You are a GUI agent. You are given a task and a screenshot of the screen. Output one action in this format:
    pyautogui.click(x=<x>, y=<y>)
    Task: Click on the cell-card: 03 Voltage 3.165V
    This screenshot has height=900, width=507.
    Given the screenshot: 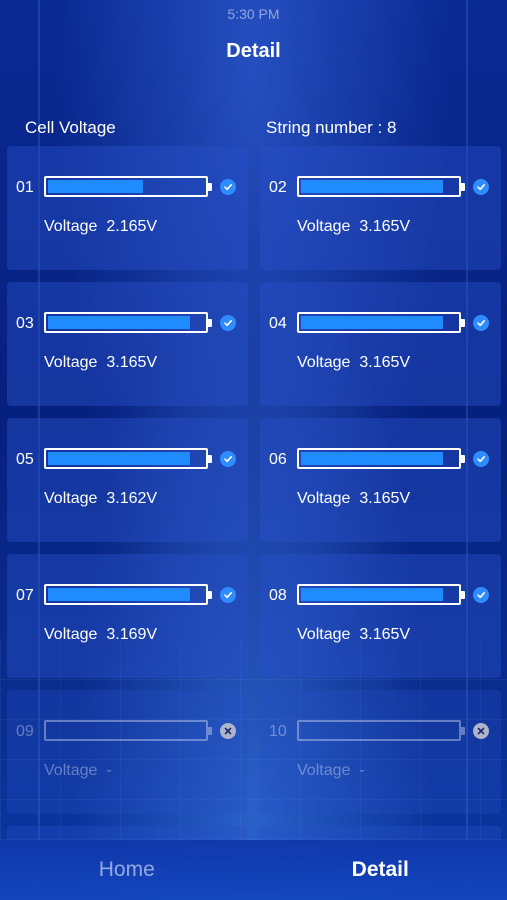 What is the action you would take?
    pyautogui.click(x=127, y=344)
    